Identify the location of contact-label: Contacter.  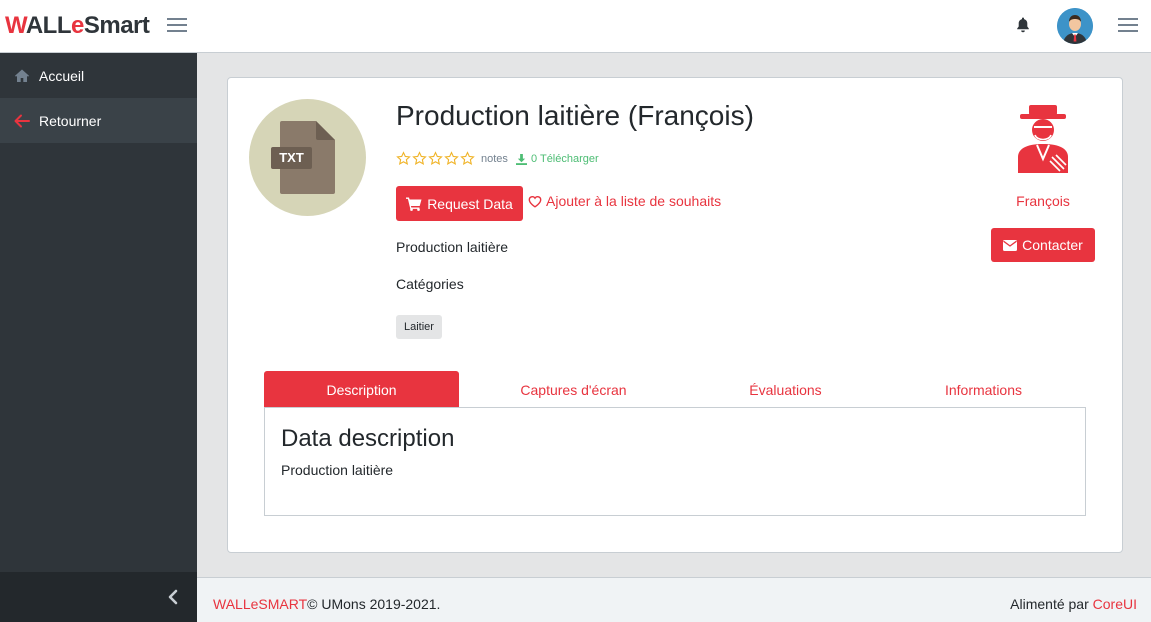
(1052, 245).